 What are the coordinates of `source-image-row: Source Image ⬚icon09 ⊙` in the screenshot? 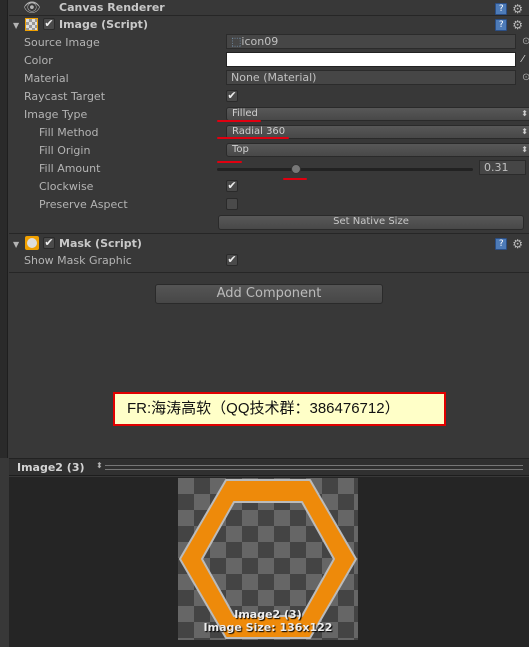 It's located at (269, 42).